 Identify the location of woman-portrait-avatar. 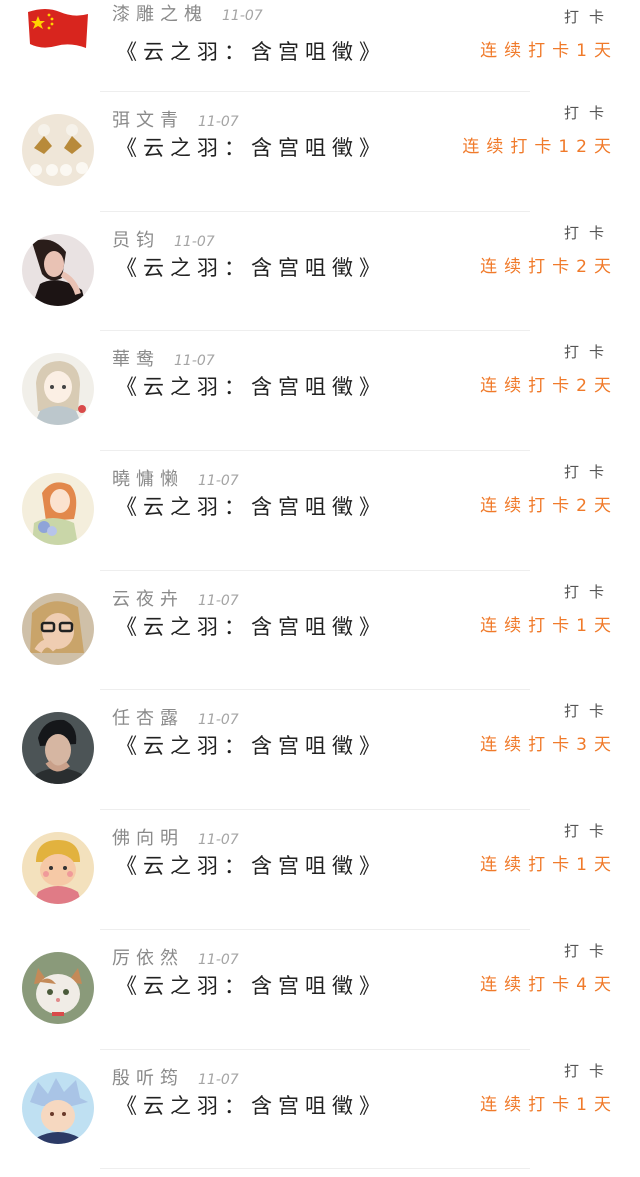
(58, 269).